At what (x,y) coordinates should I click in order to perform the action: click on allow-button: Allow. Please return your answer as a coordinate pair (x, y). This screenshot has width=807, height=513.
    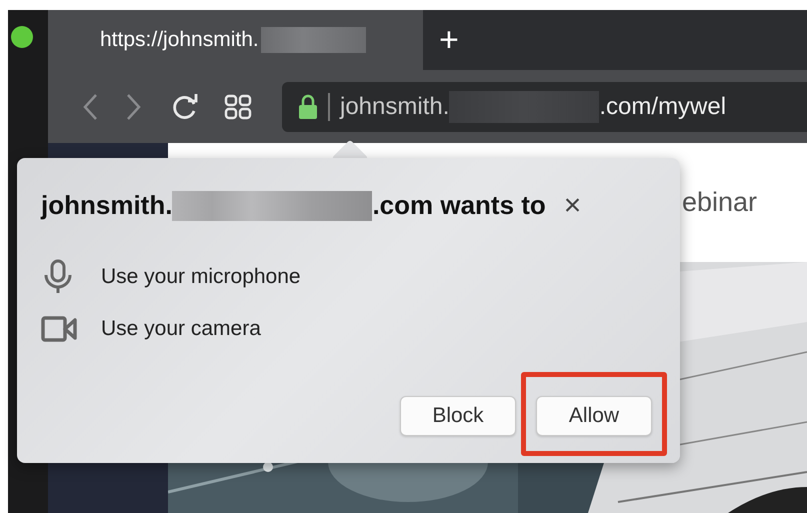
    Looking at the image, I should click on (594, 416).